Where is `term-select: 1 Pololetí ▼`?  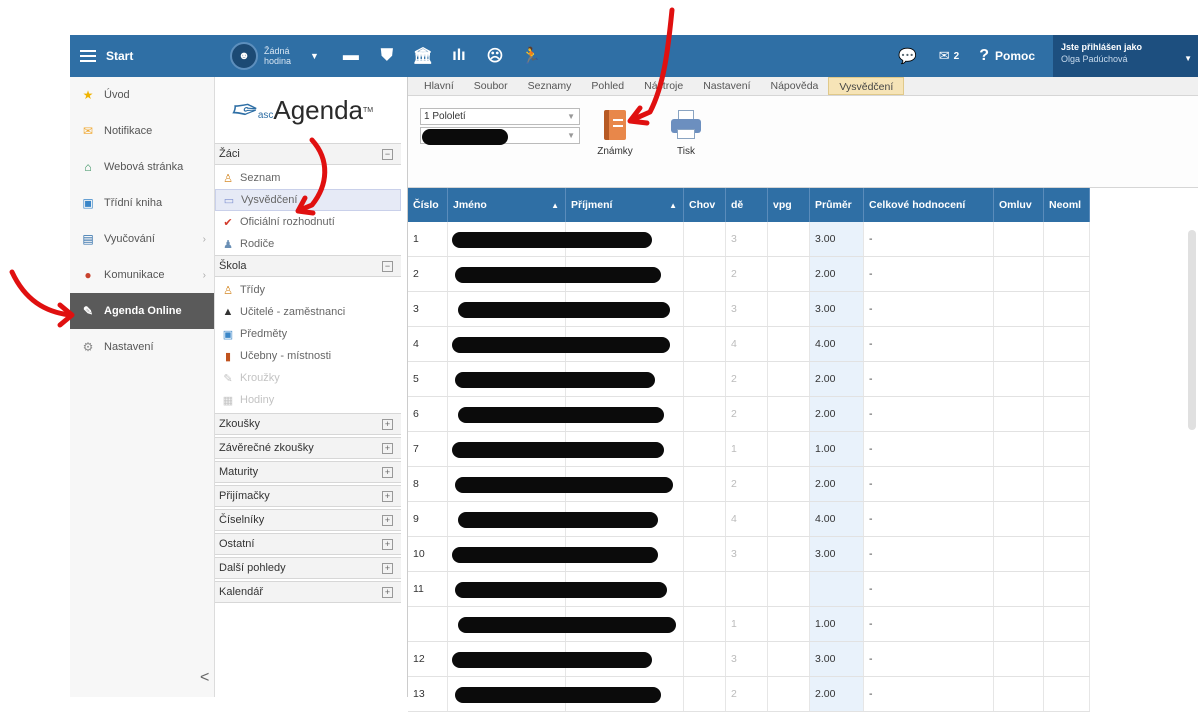
term-select: 1 Pololetí ▼ is located at coordinates (500, 116).